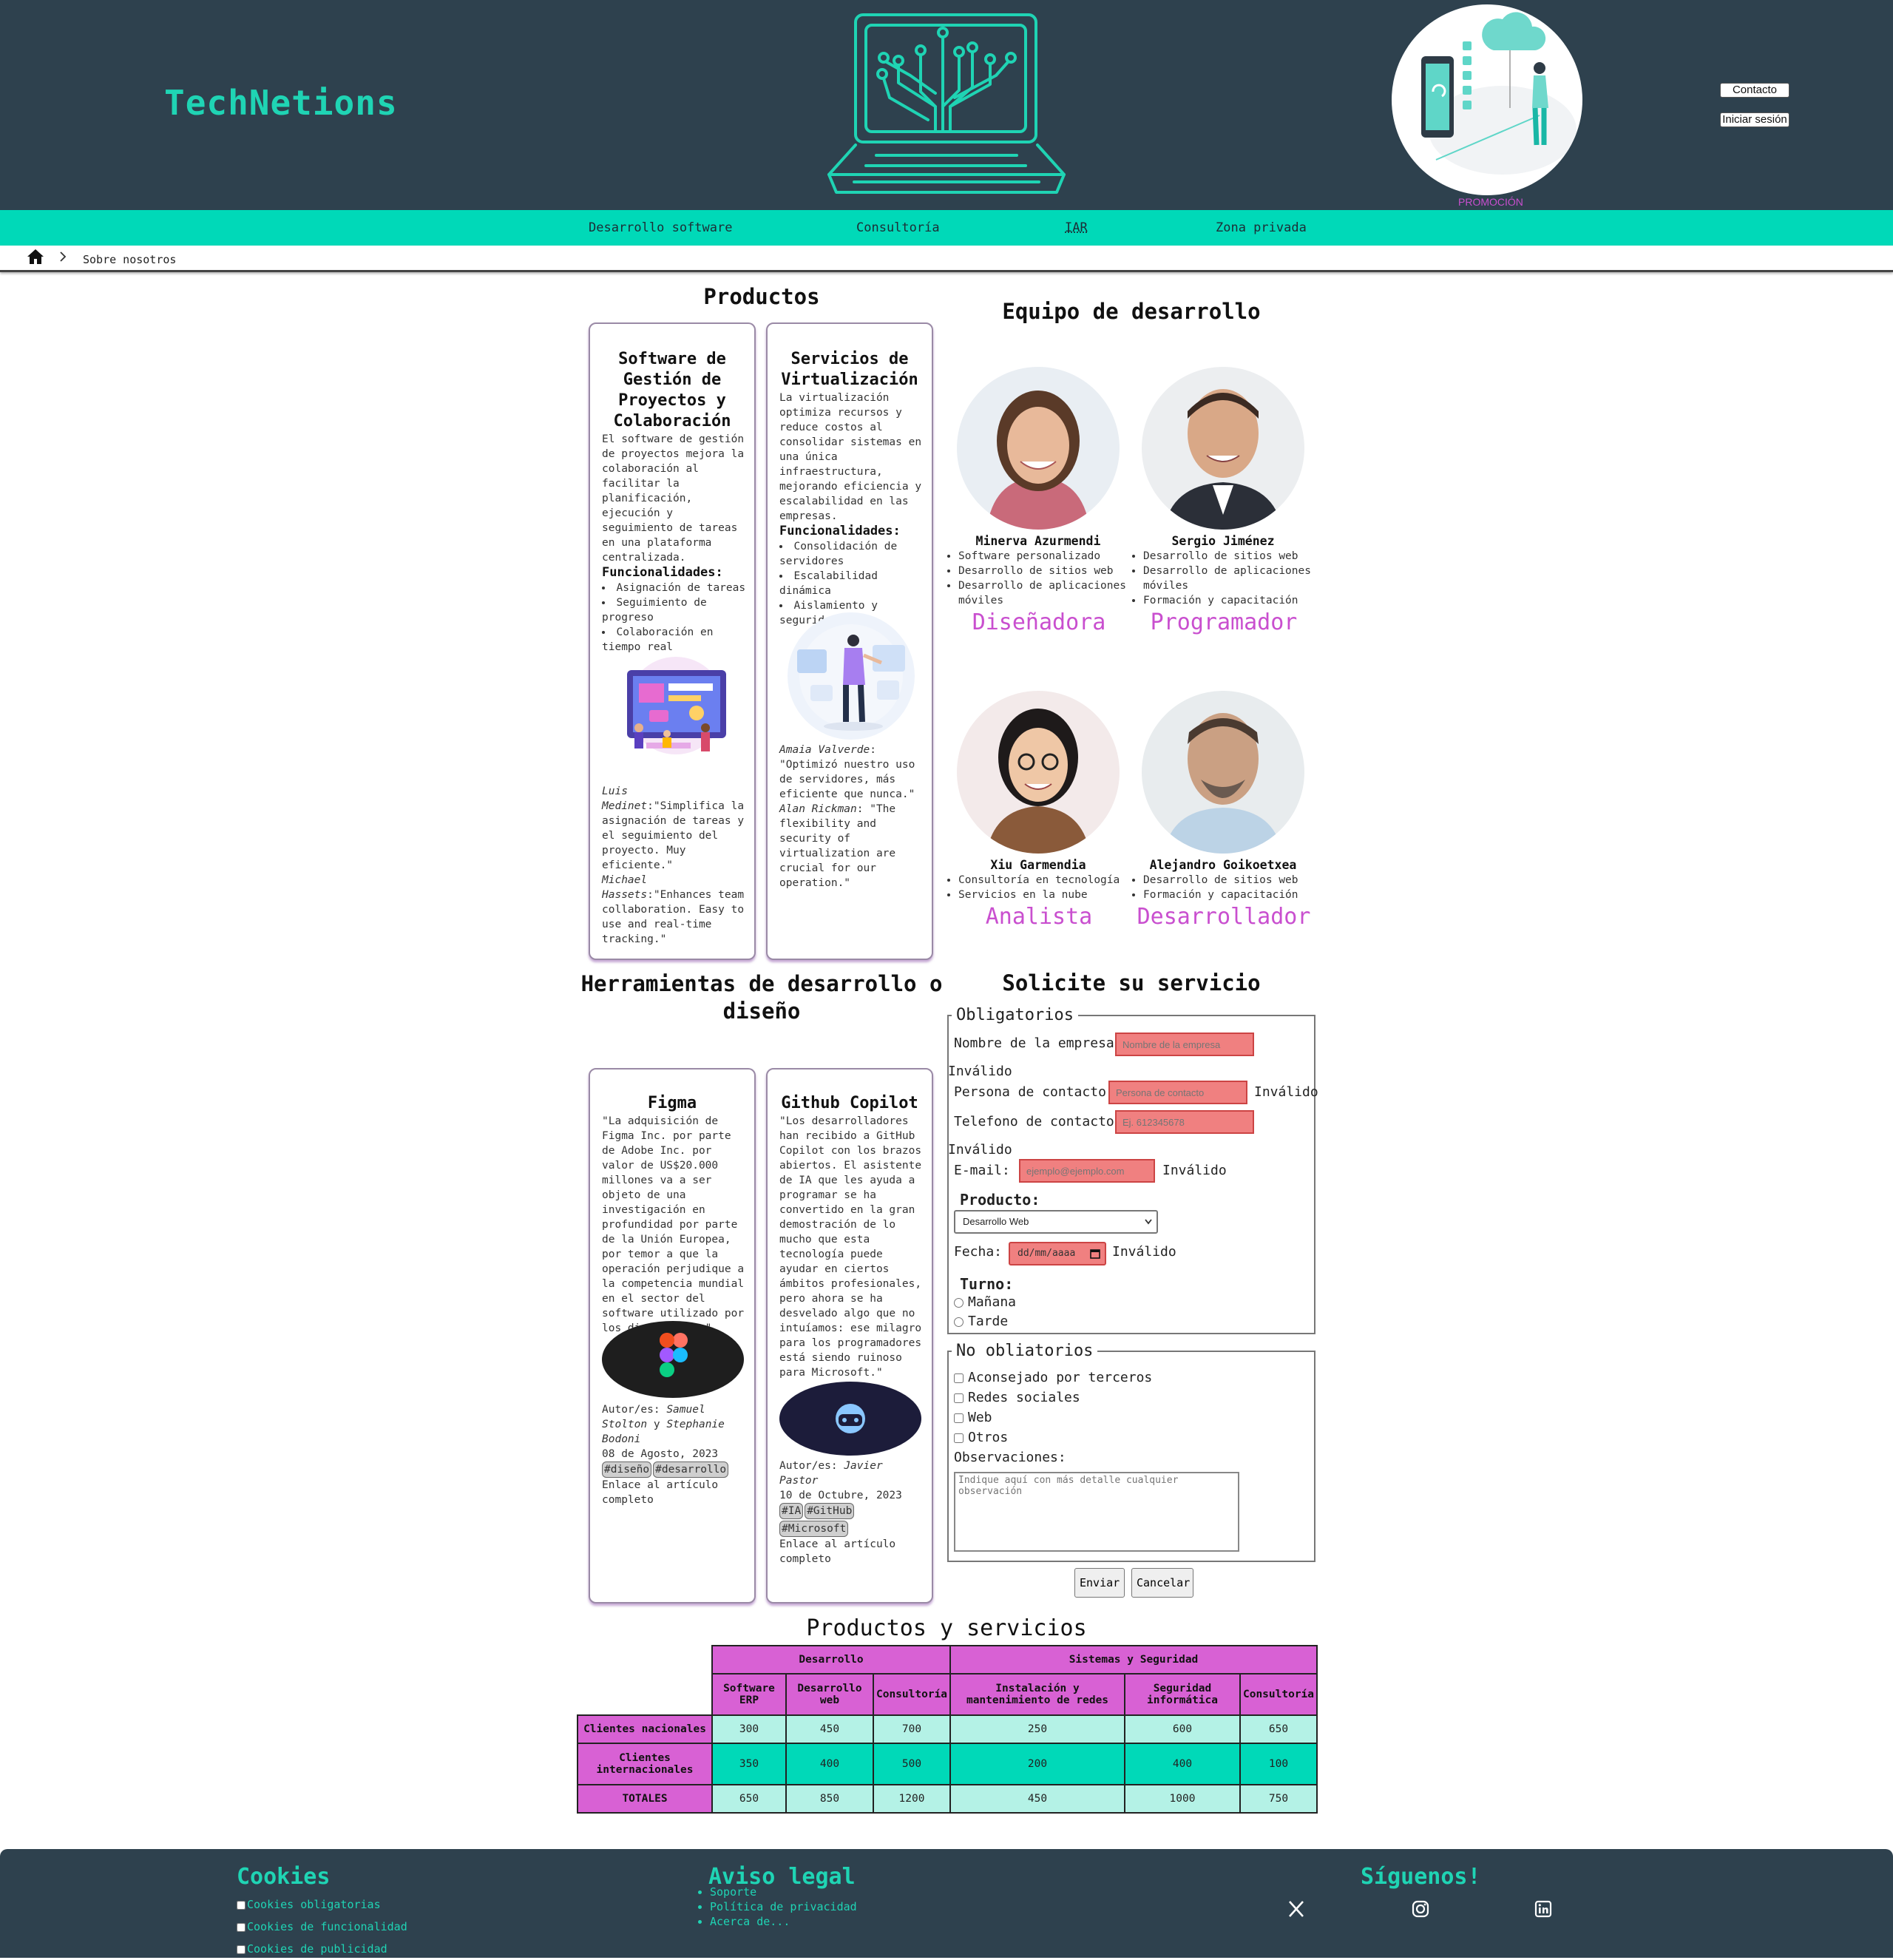 Image resolution: width=1893 pixels, height=1960 pixels. I want to click on legal-link: Política de privacidad, so click(784, 1906).